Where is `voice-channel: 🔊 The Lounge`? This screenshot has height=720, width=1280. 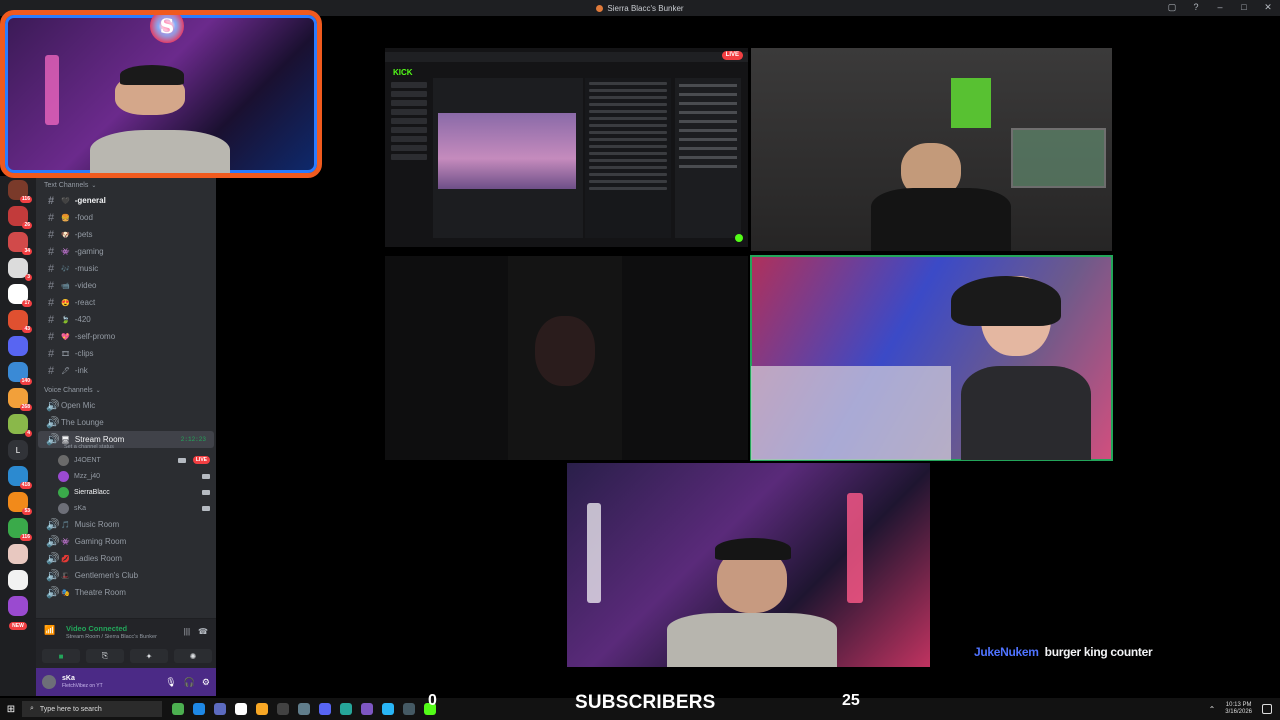
voice-channel: 🔊 The Lounge is located at coordinates (126, 422).